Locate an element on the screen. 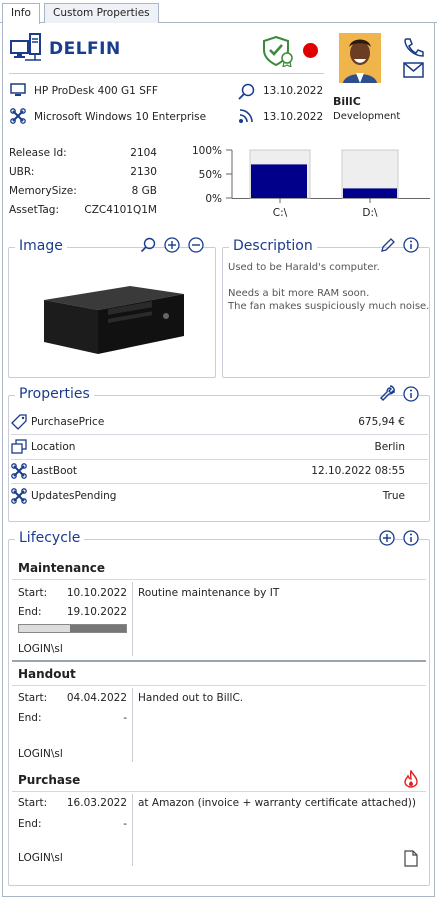  y-tick-label: 50% is located at coordinates (210, 175).